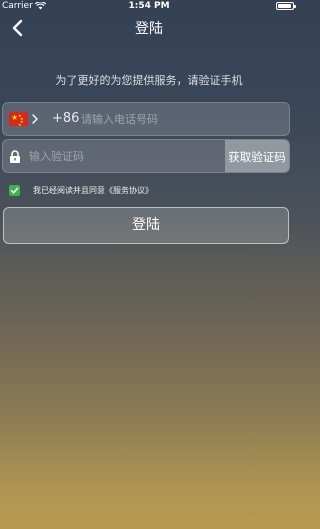 The width and height of the screenshot is (320, 529). Describe the element at coordinates (15, 156) in the screenshot. I see `lock-icon` at that location.